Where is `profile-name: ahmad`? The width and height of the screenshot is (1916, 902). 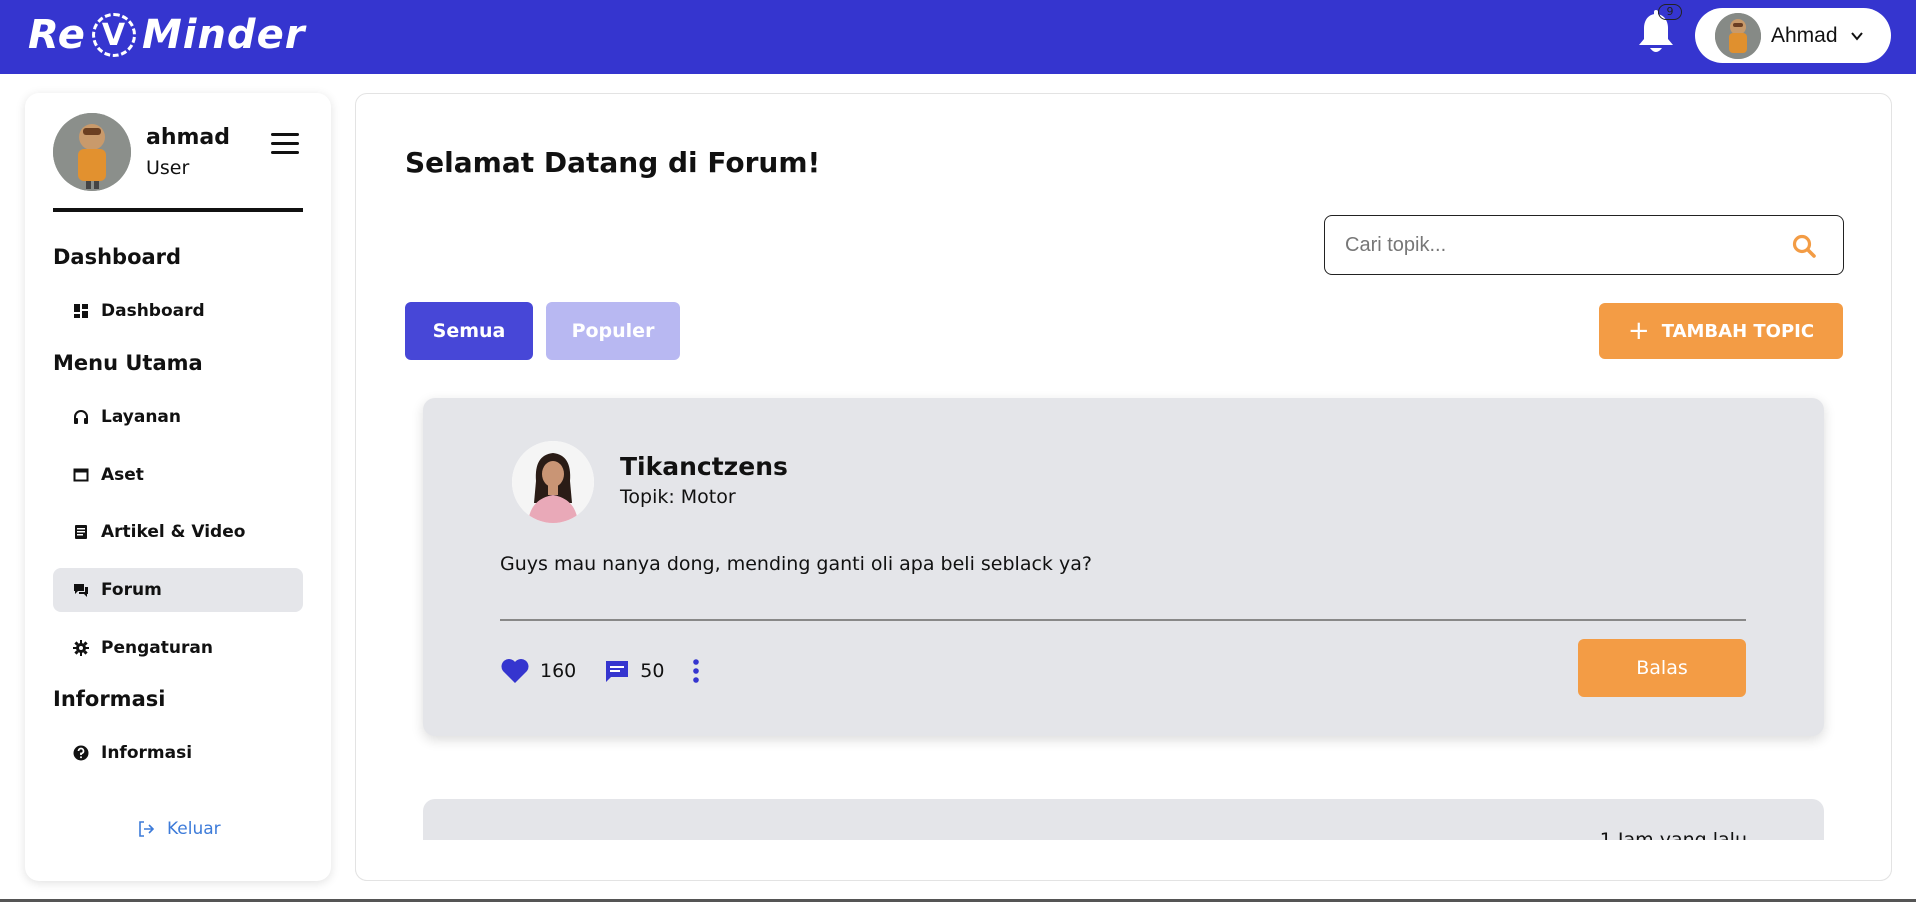 profile-name: ahmad is located at coordinates (188, 137).